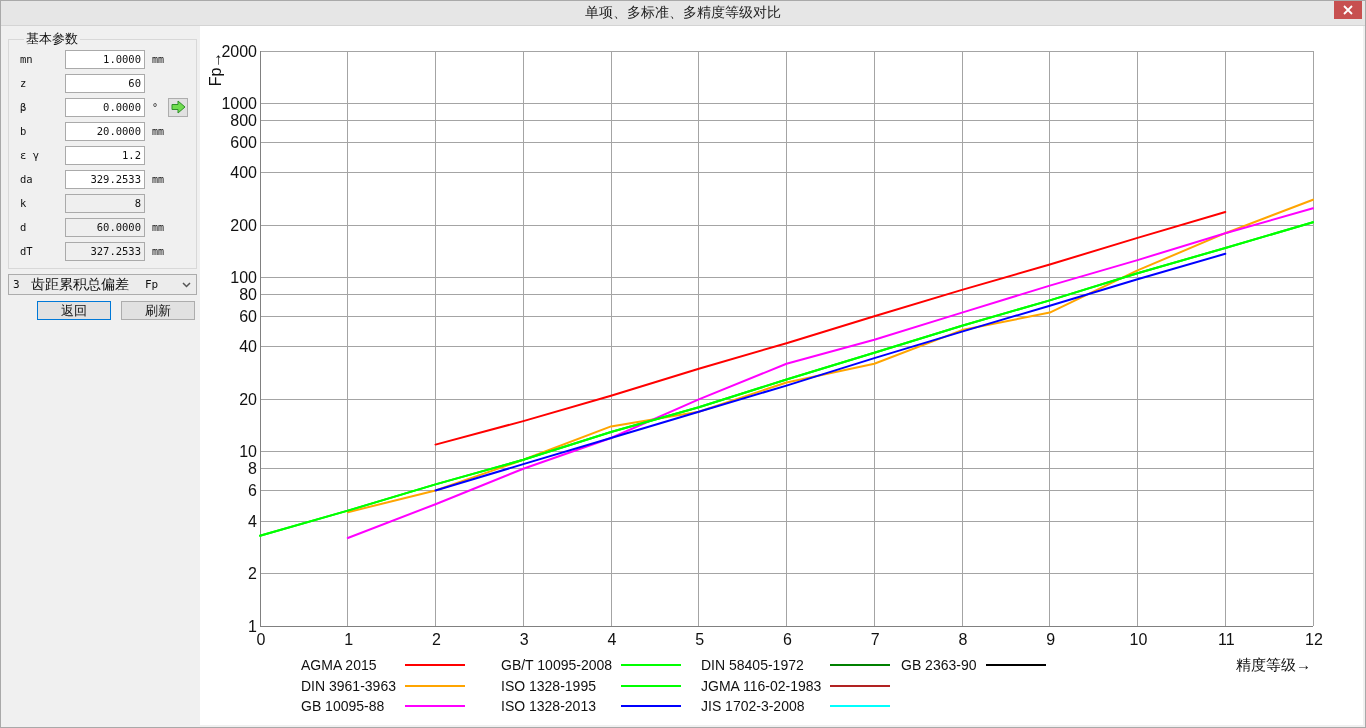  I want to click on axis-tick-label: 60, so click(248, 316).